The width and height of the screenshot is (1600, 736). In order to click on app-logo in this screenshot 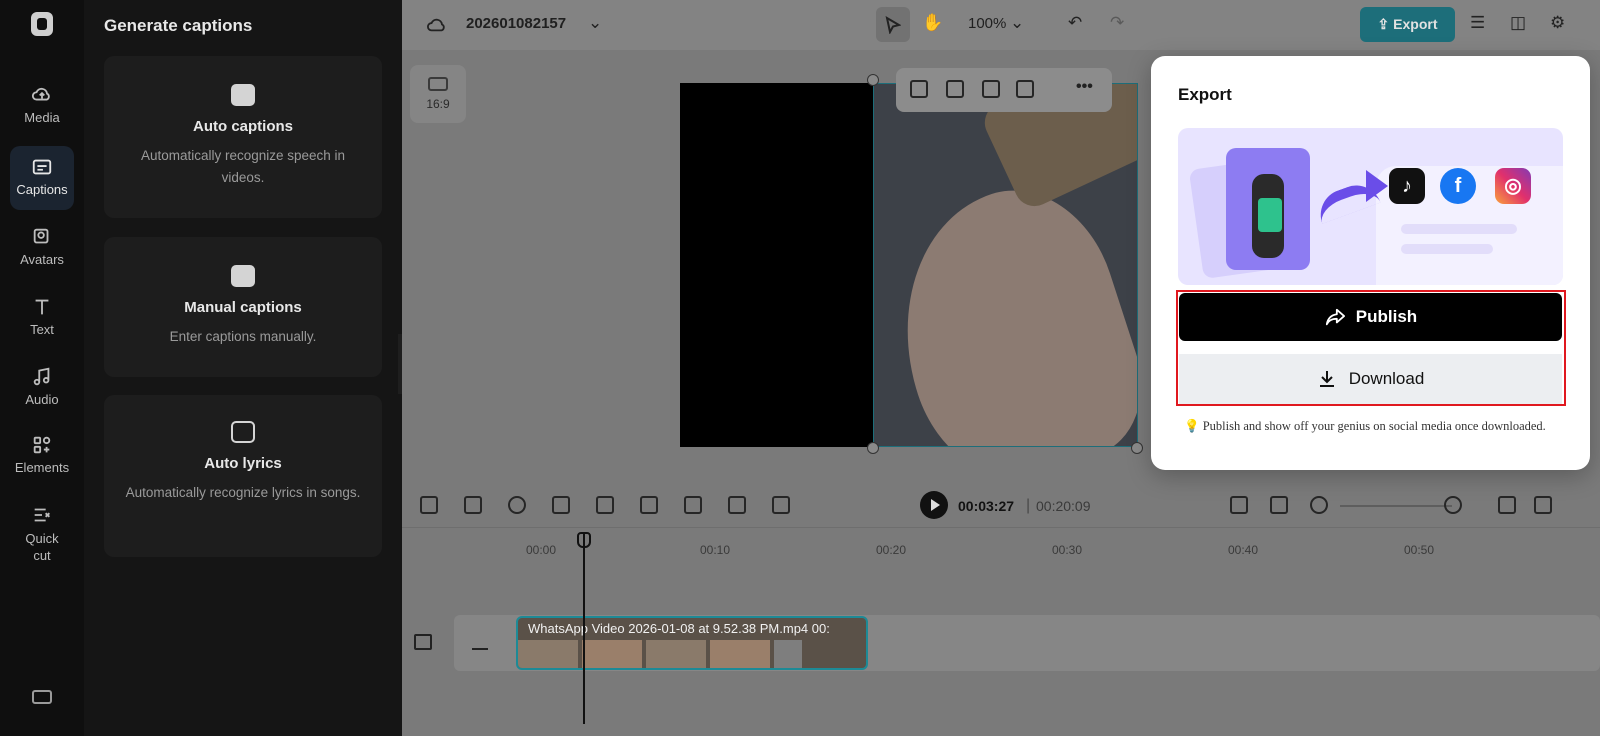, I will do `click(42, 24)`.